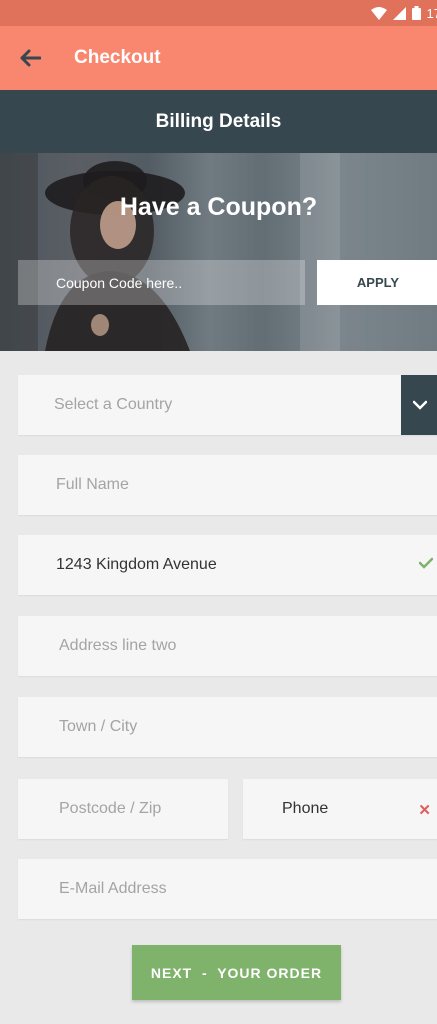 The height and width of the screenshot is (1024, 437). What do you see at coordinates (227, 727) in the screenshot?
I see `town-city-field: Town / City` at bounding box center [227, 727].